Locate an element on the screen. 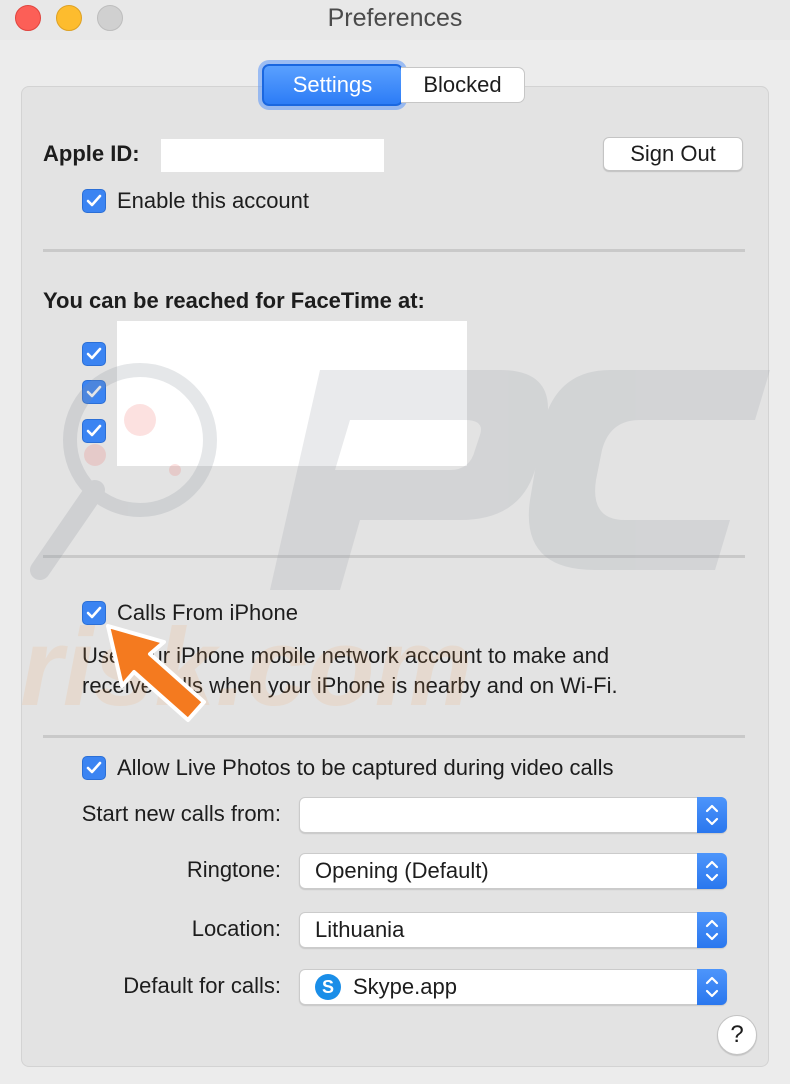 Image resolution: width=790 pixels, height=1084 pixels. apple-id-label: Apple ID: is located at coordinates (91, 153).